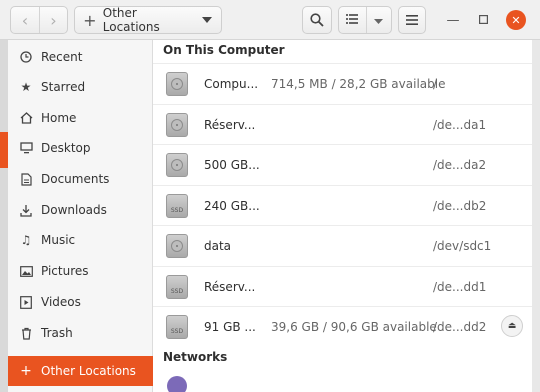 The height and width of the screenshot is (392, 540). I want to click on window-edge, so click(536, 216).